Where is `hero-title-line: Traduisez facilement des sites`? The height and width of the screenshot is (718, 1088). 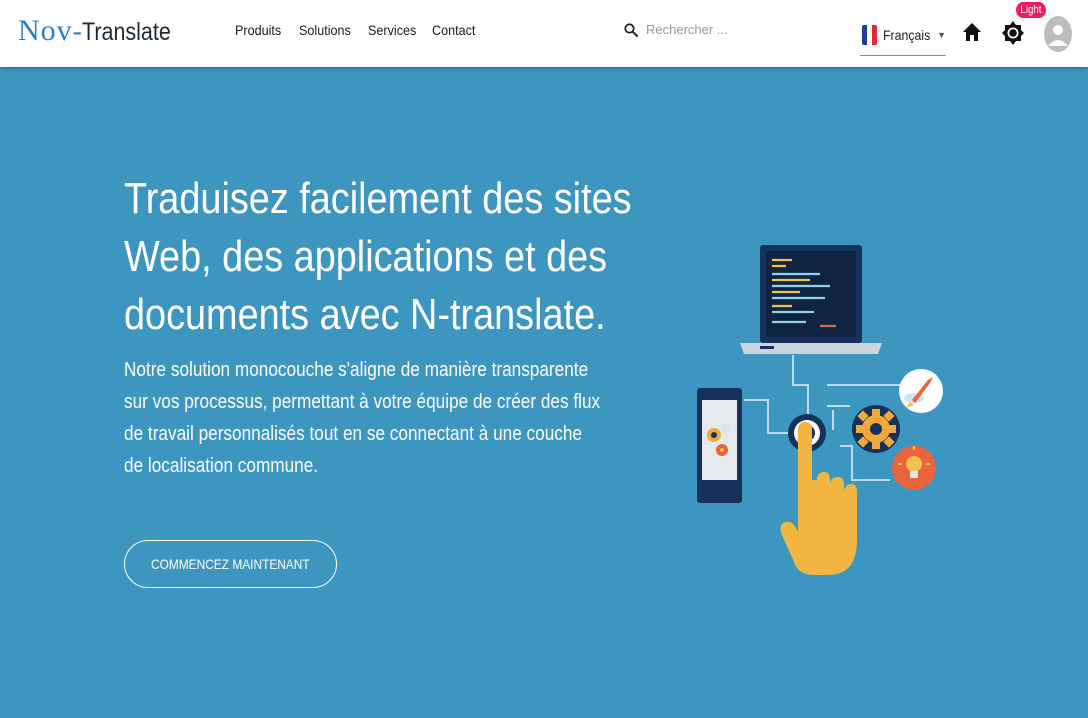
hero-title-line: Traduisez facilement des sites is located at coordinates (378, 198).